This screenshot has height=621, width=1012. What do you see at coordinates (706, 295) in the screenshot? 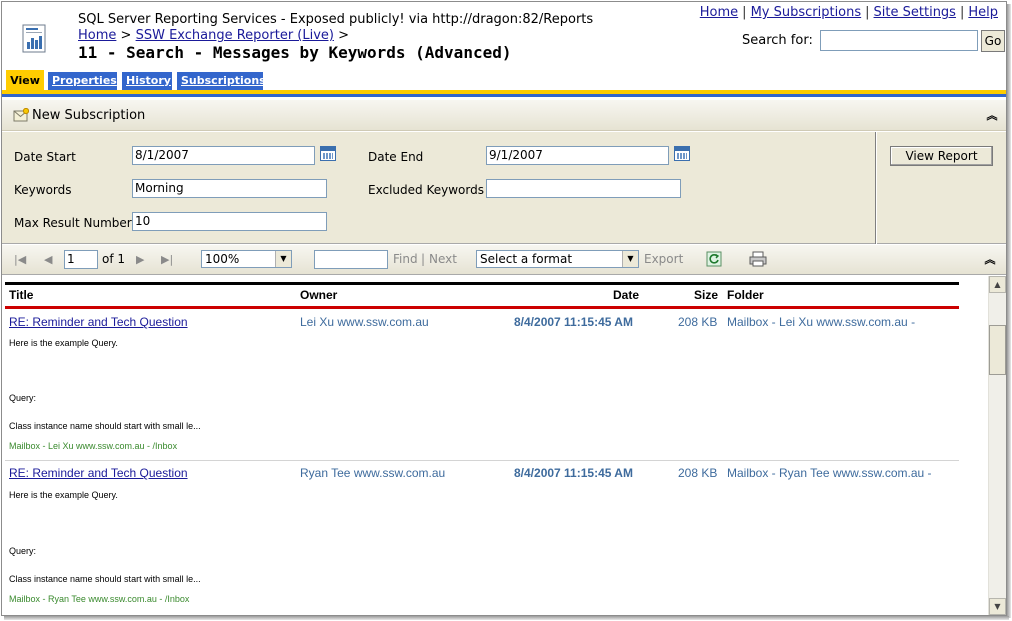
I see `column-size: Size` at bounding box center [706, 295].